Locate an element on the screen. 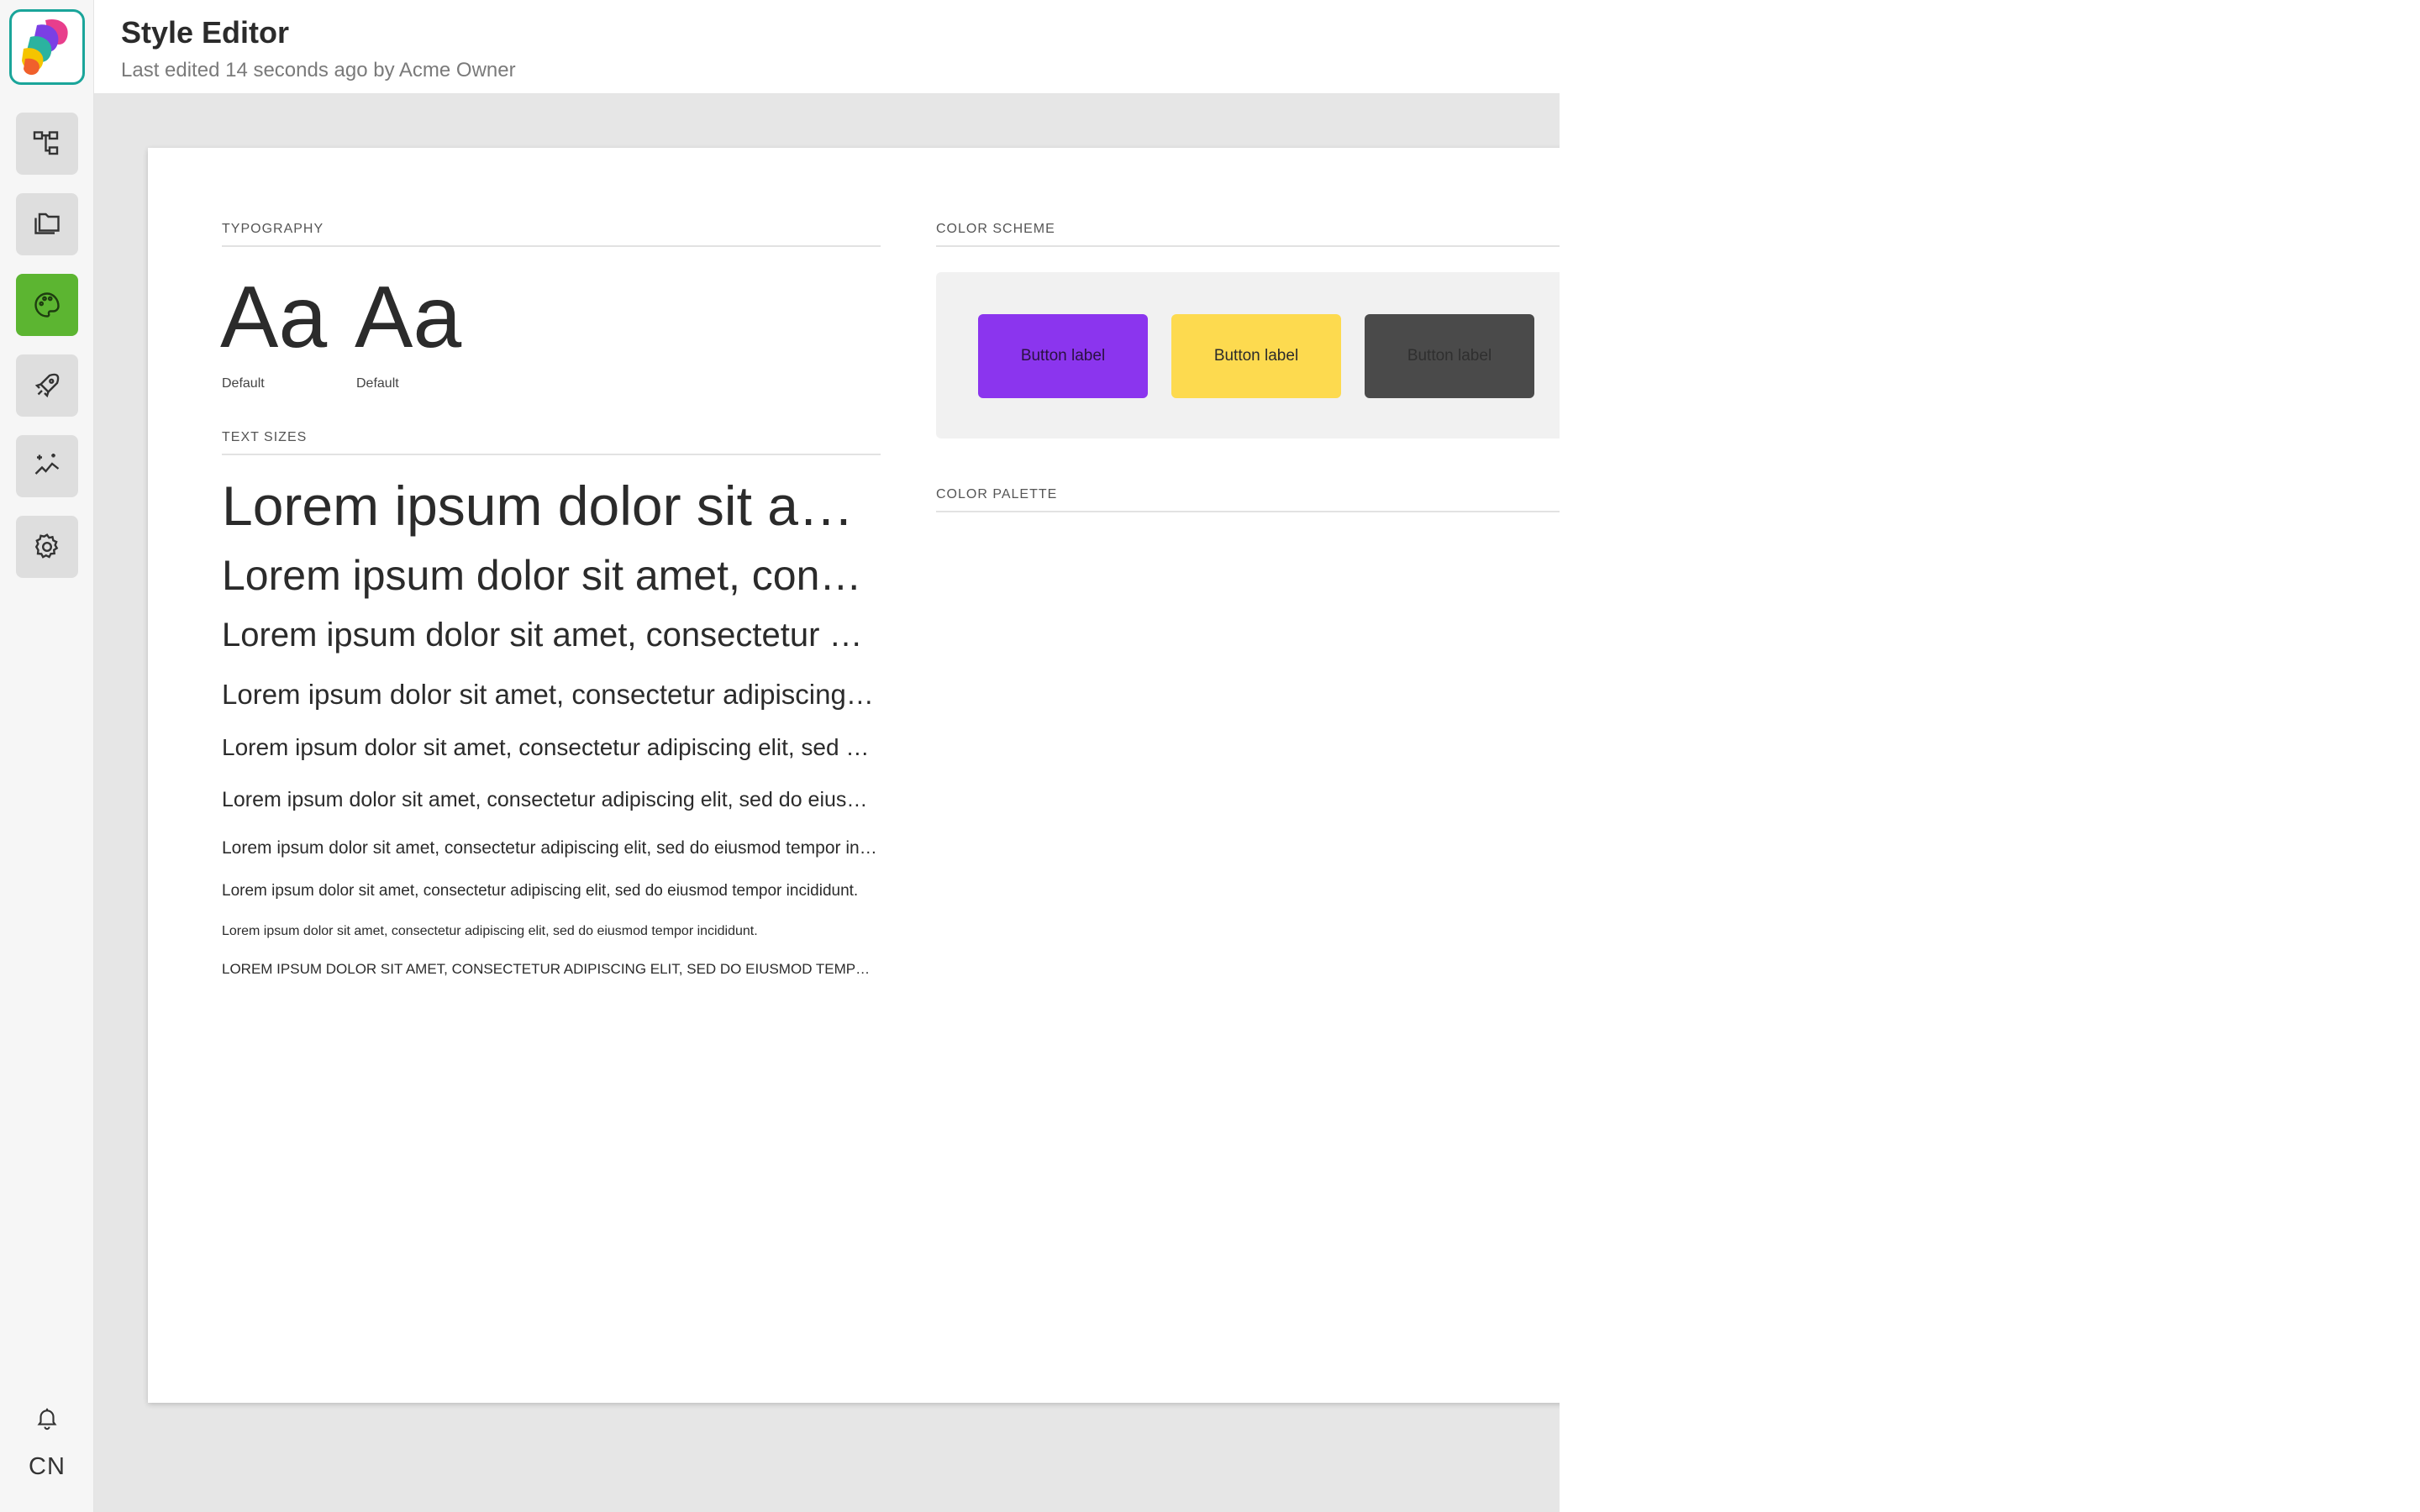  sitemap-icon is located at coordinates (46, 143).